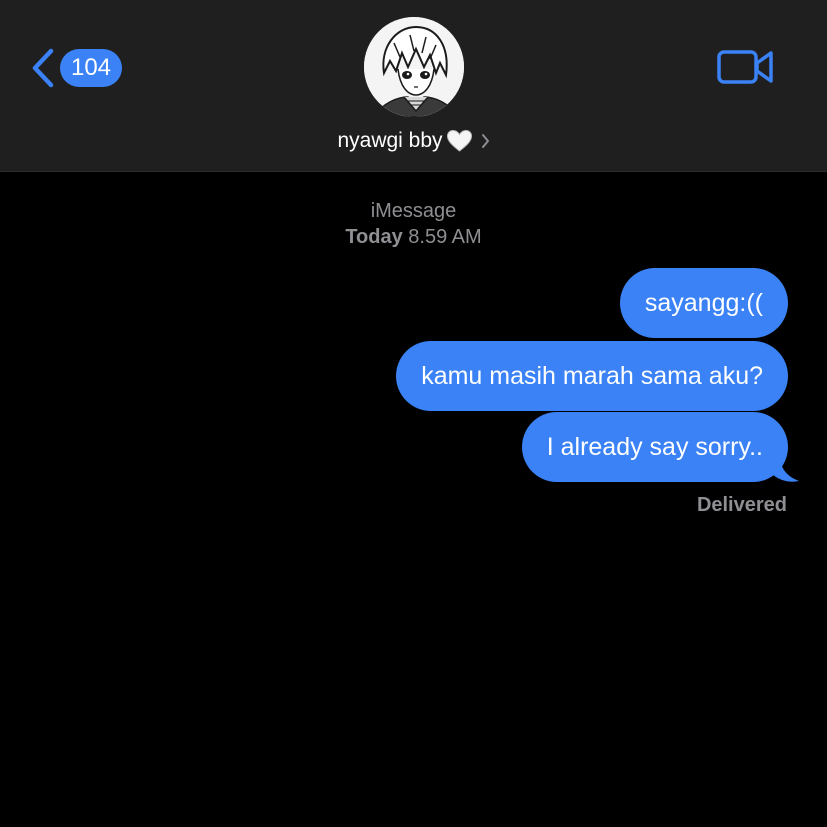  Describe the element at coordinates (374, 237) in the screenshot. I see `timestamp-day: Today` at that location.